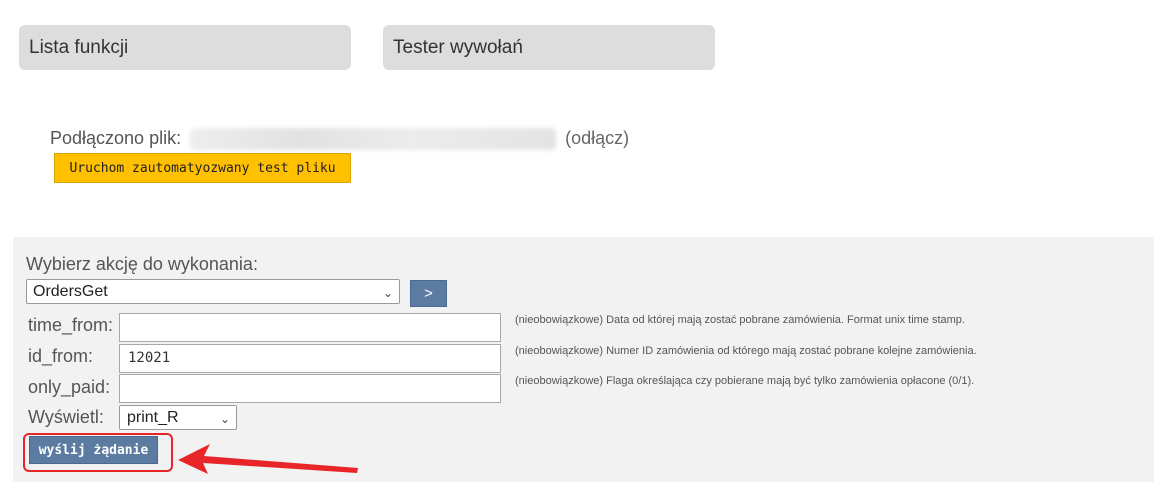 The height and width of the screenshot is (482, 1154). Describe the element at coordinates (428, 293) in the screenshot. I see `go-button: >` at that location.